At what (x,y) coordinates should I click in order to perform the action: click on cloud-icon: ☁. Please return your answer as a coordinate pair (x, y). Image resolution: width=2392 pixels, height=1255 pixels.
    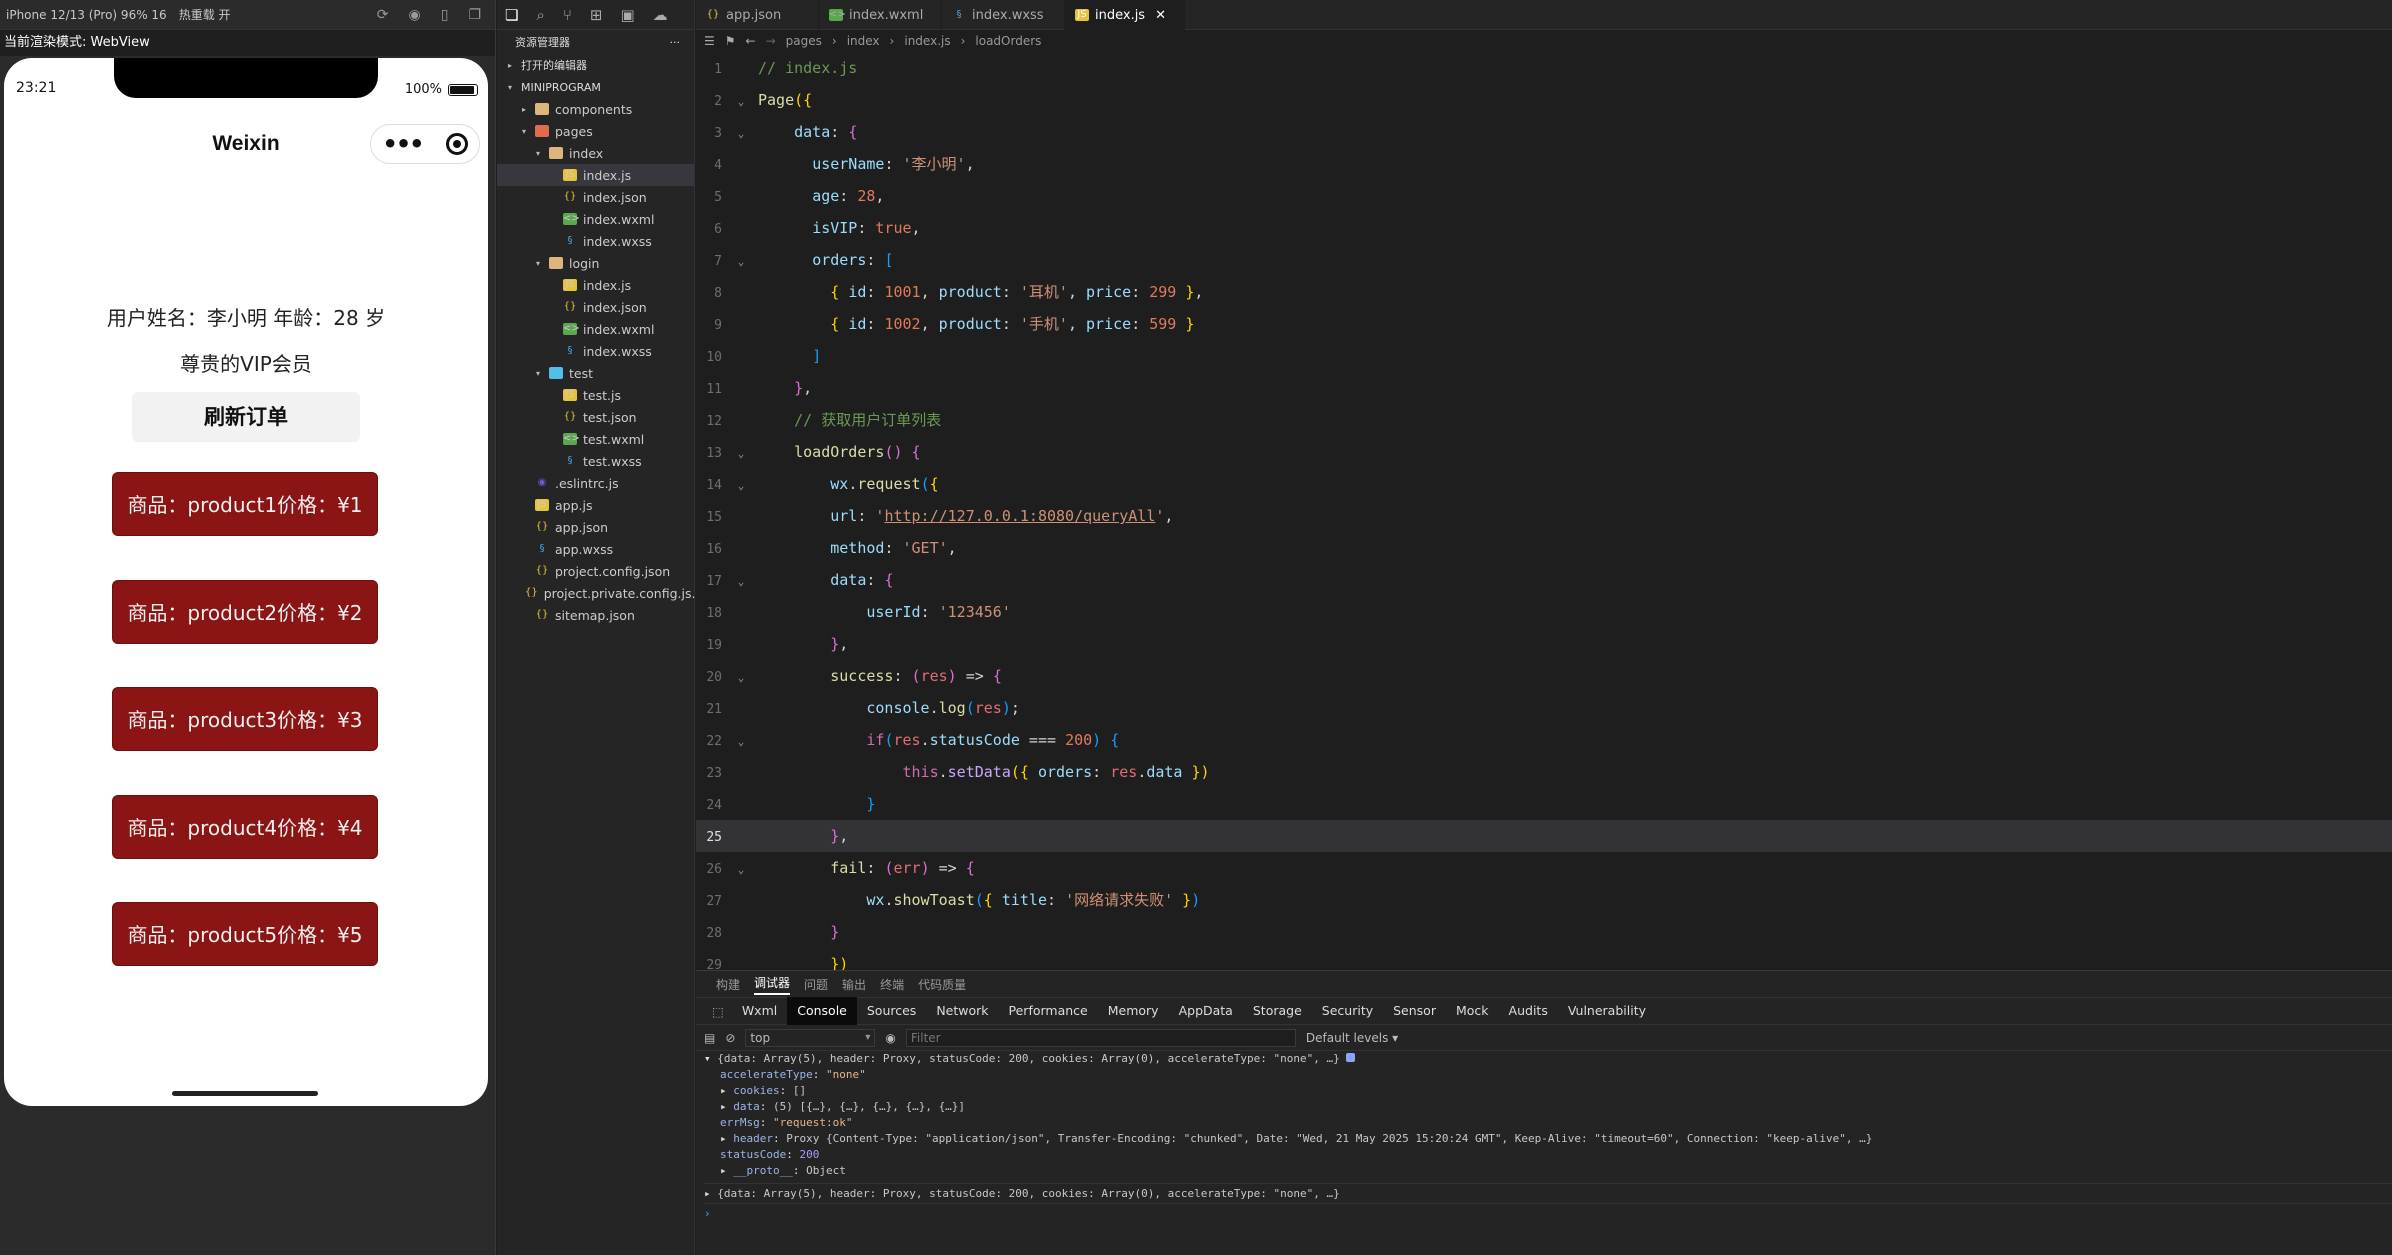
    Looking at the image, I should click on (660, 15).